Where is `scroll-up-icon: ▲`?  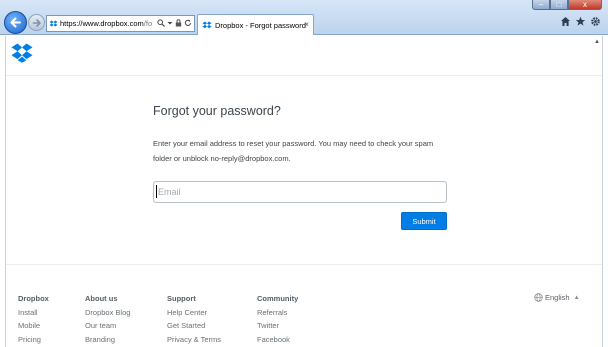 scroll-up-icon: ▲ is located at coordinates (597, 42).